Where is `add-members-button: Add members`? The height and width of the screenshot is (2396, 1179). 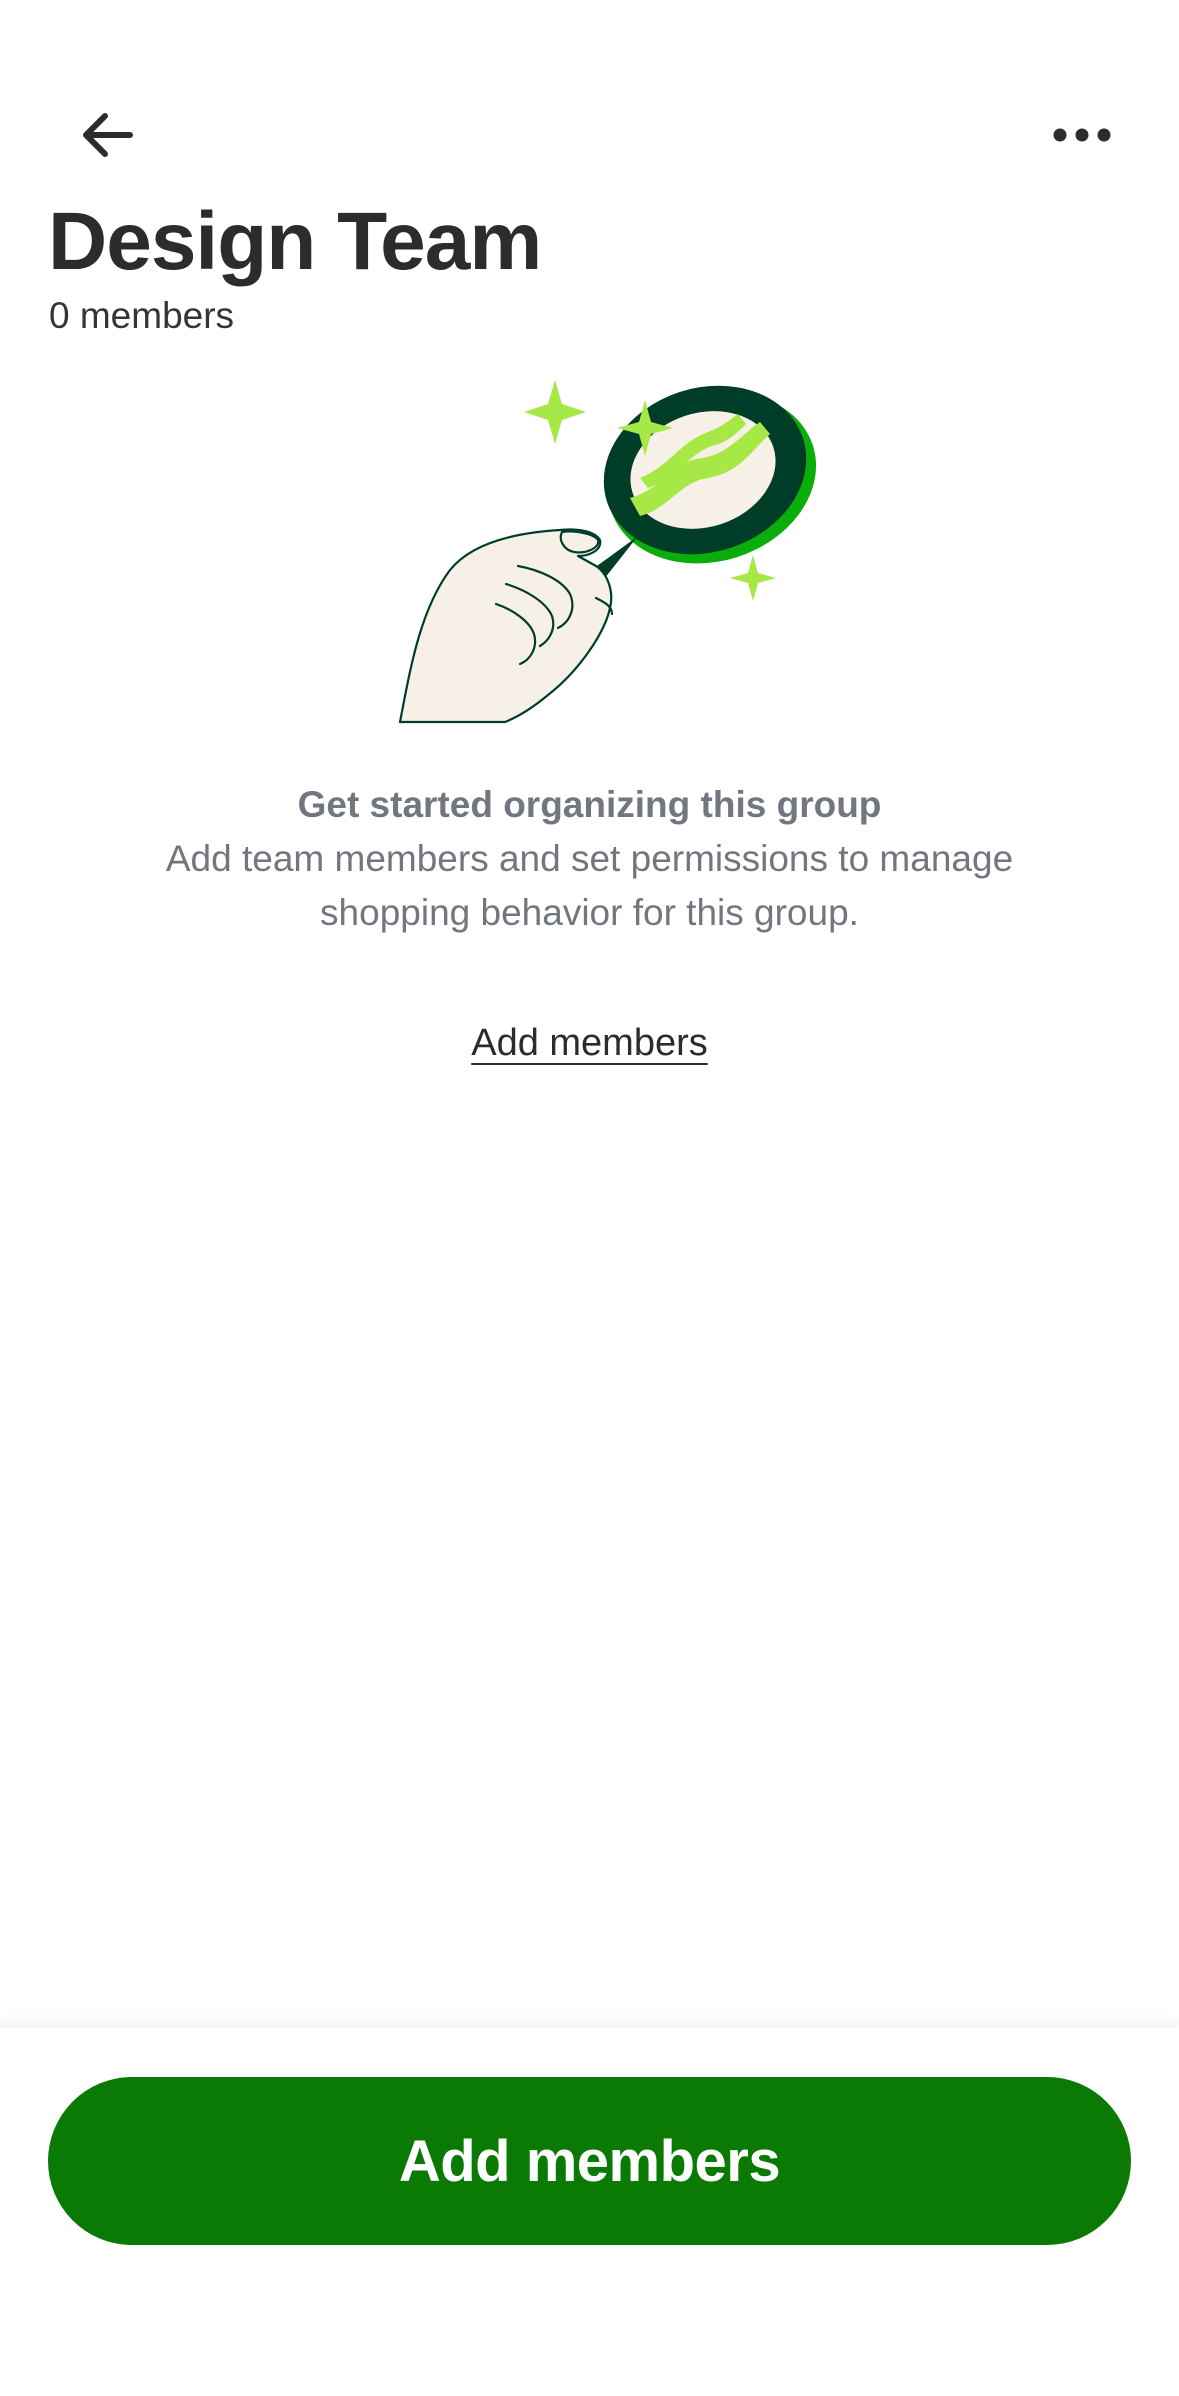 add-members-button: Add members is located at coordinates (589, 2161).